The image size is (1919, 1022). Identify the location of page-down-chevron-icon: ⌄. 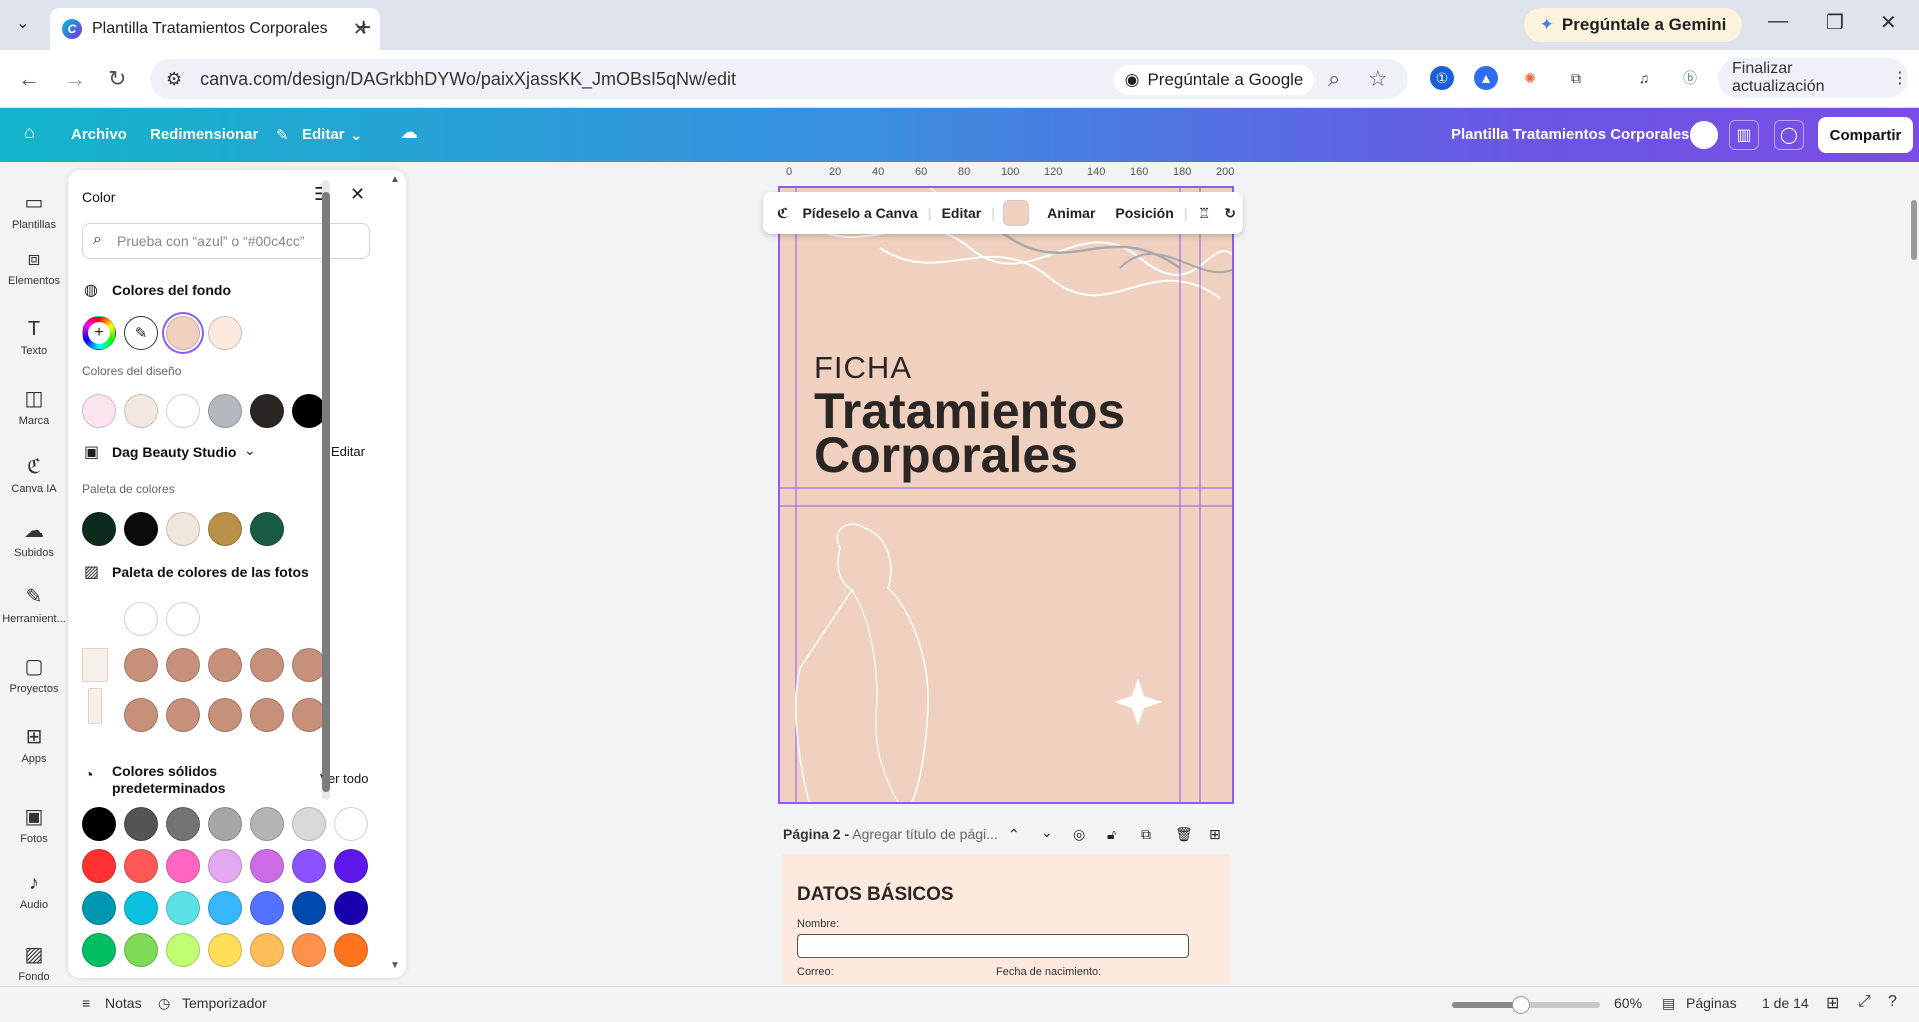
(1047, 832).